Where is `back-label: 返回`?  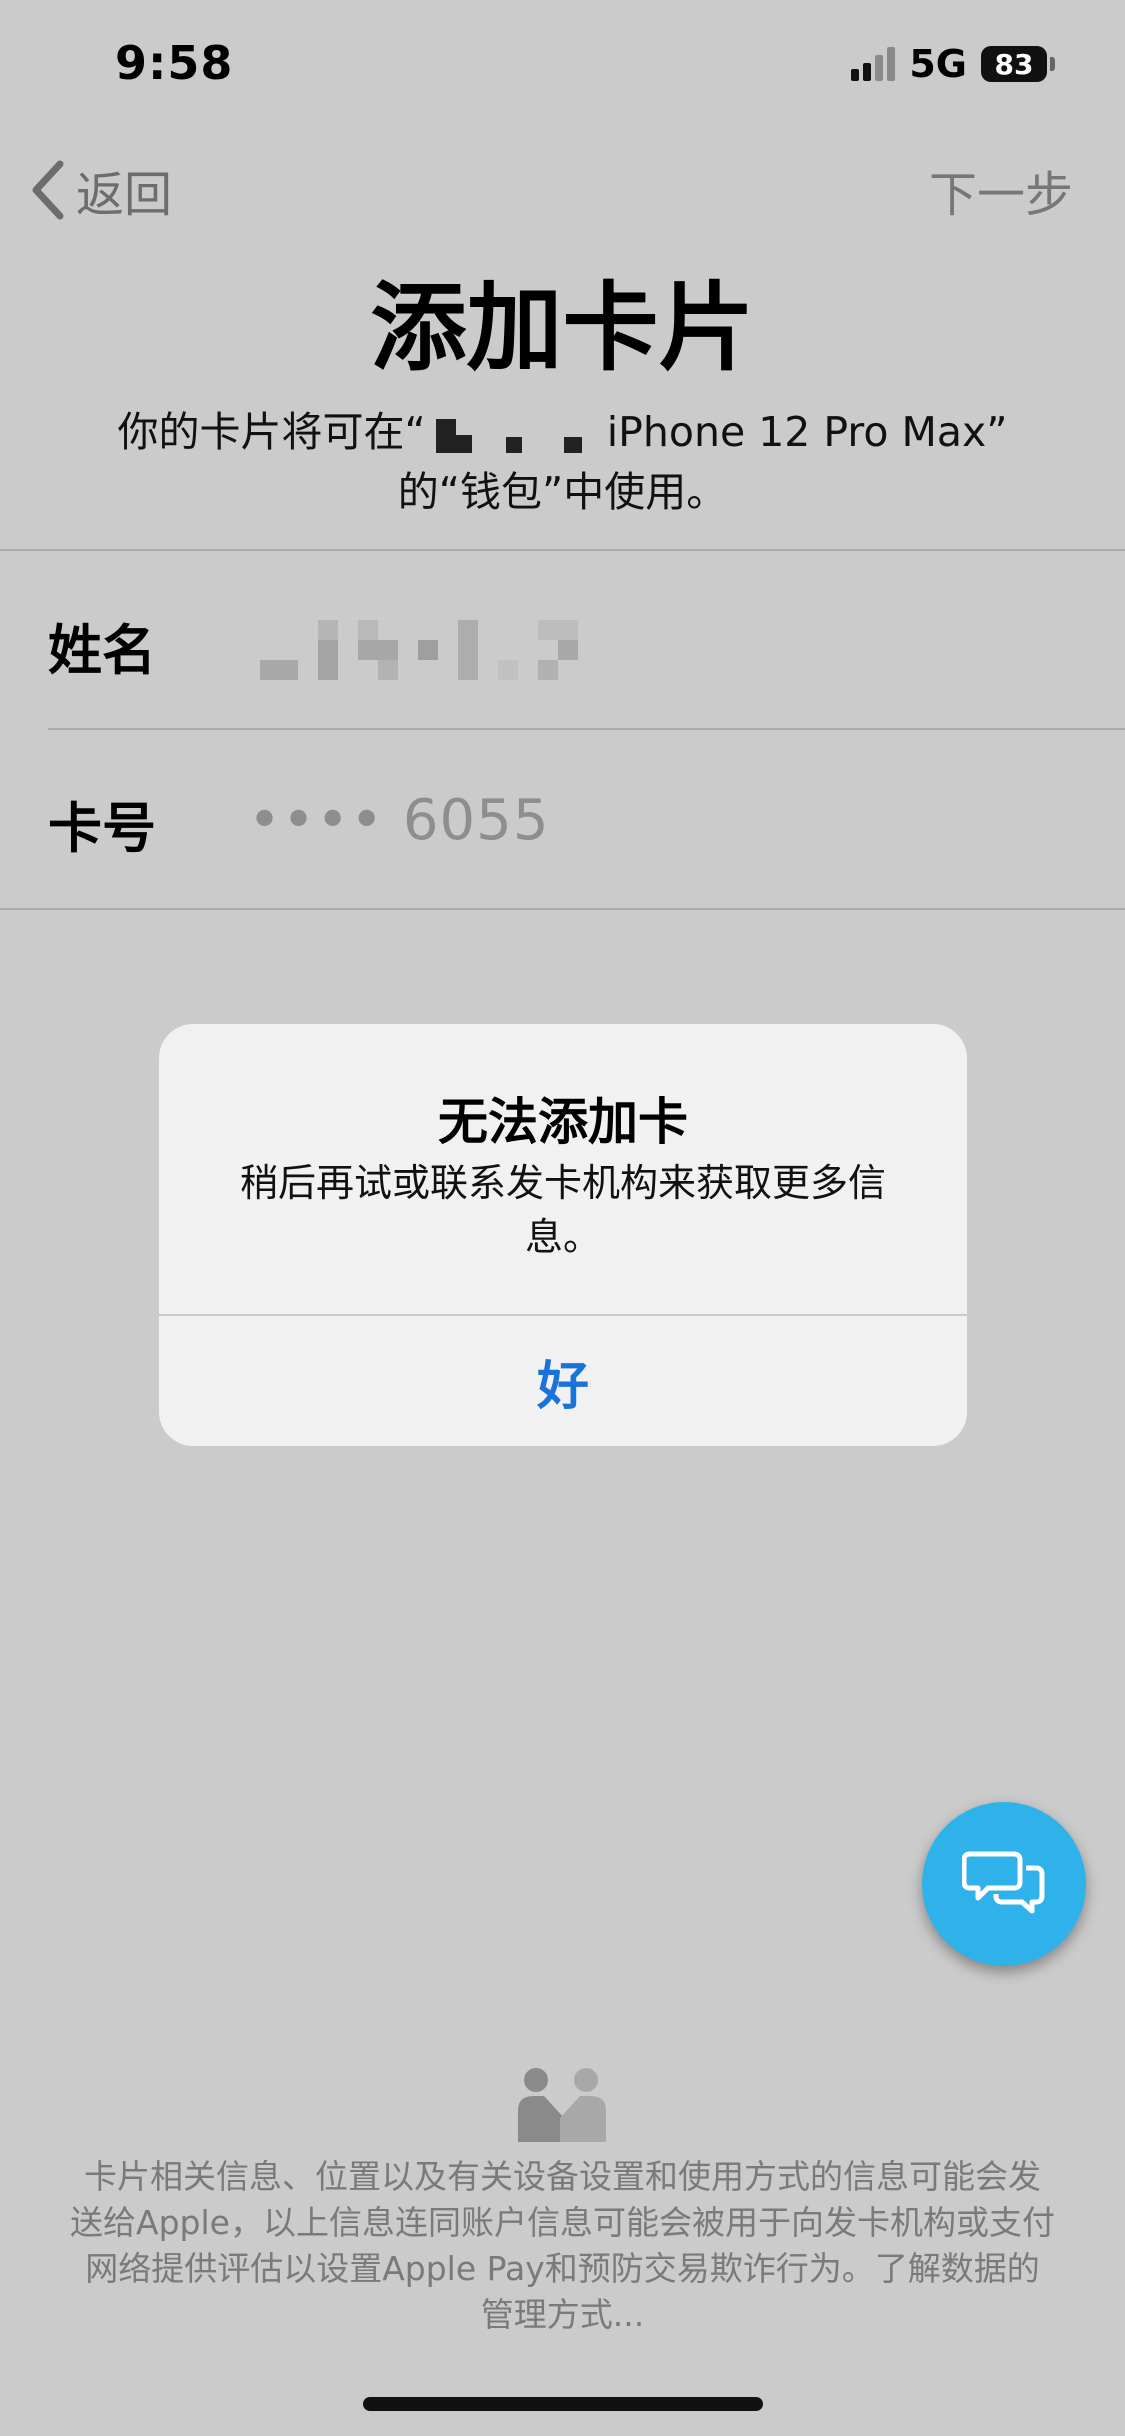 back-label: 返回 is located at coordinates (124, 195).